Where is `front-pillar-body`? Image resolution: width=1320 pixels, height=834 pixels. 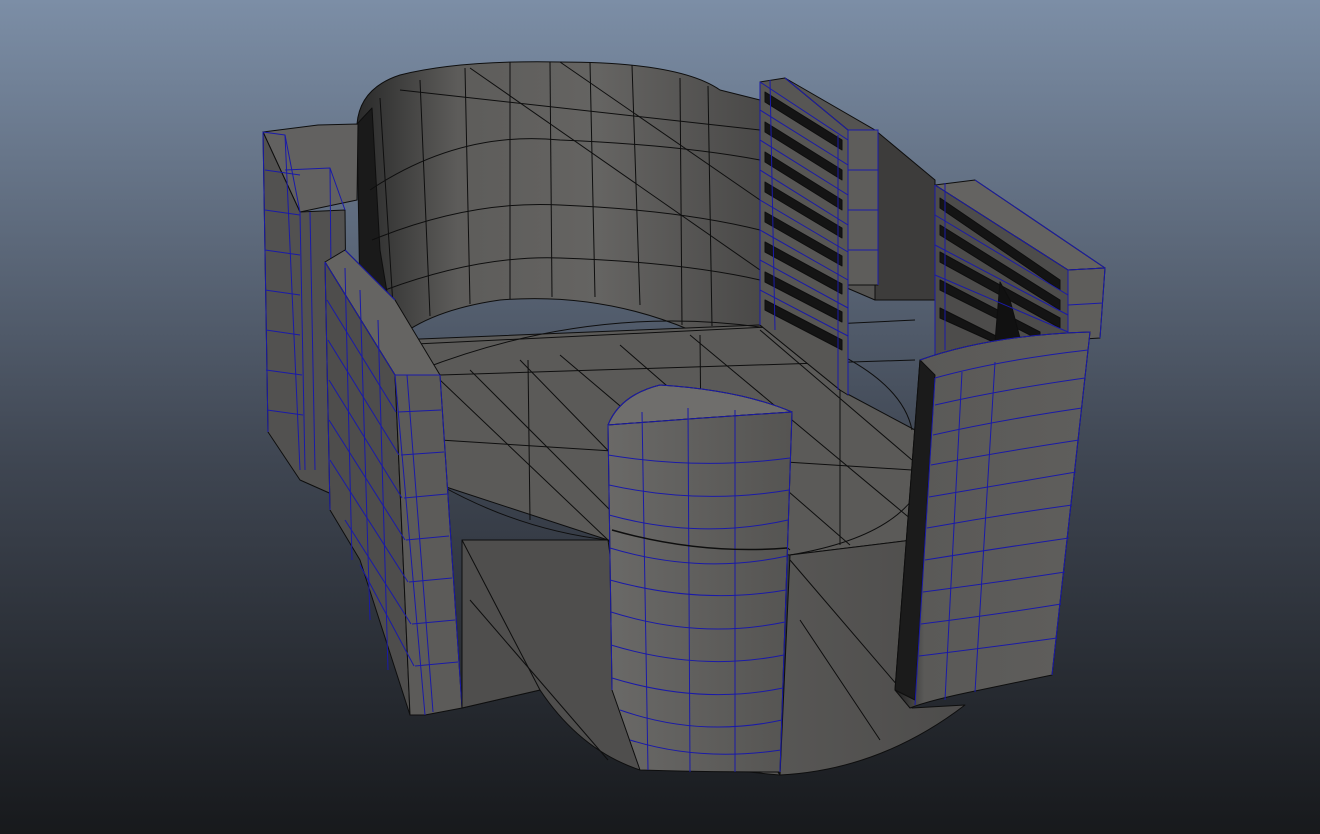 front-pillar-body is located at coordinates (700, 592).